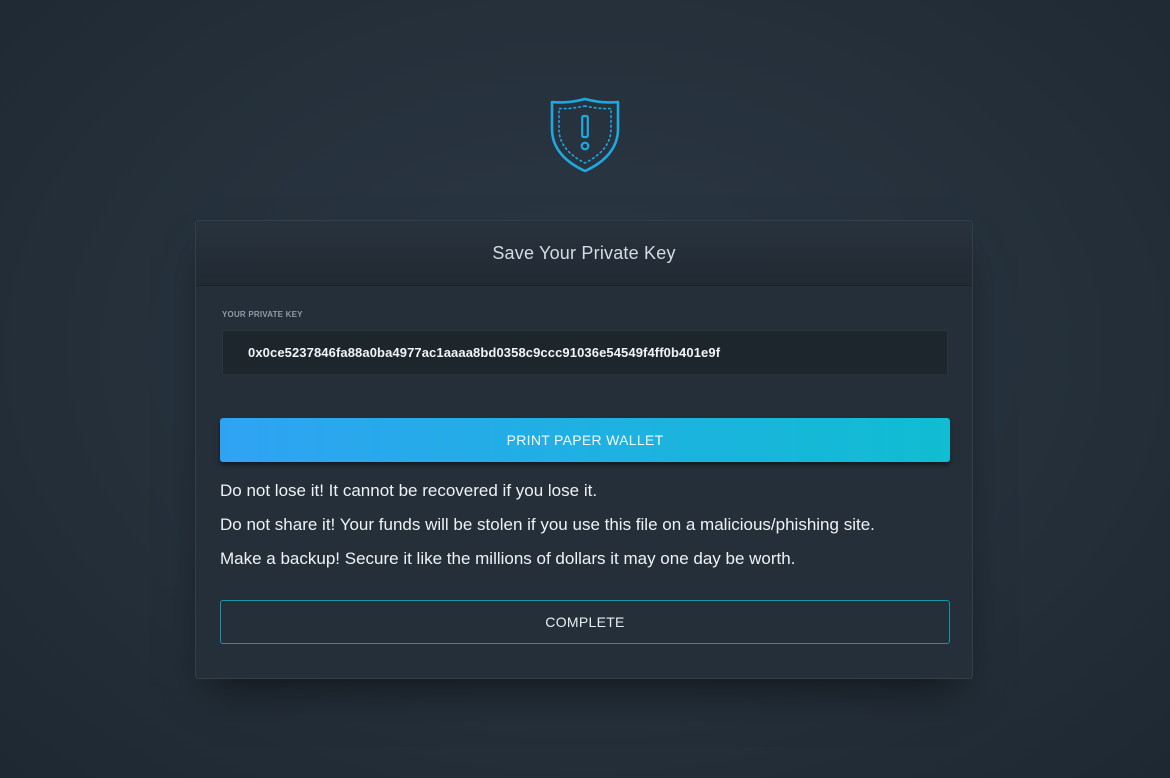 This screenshot has height=778, width=1170. What do you see at coordinates (585, 440) in the screenshot?
I see `print-paper-wallet-button: PRINT PAPER WALLET` at bounding box center [585, 440].